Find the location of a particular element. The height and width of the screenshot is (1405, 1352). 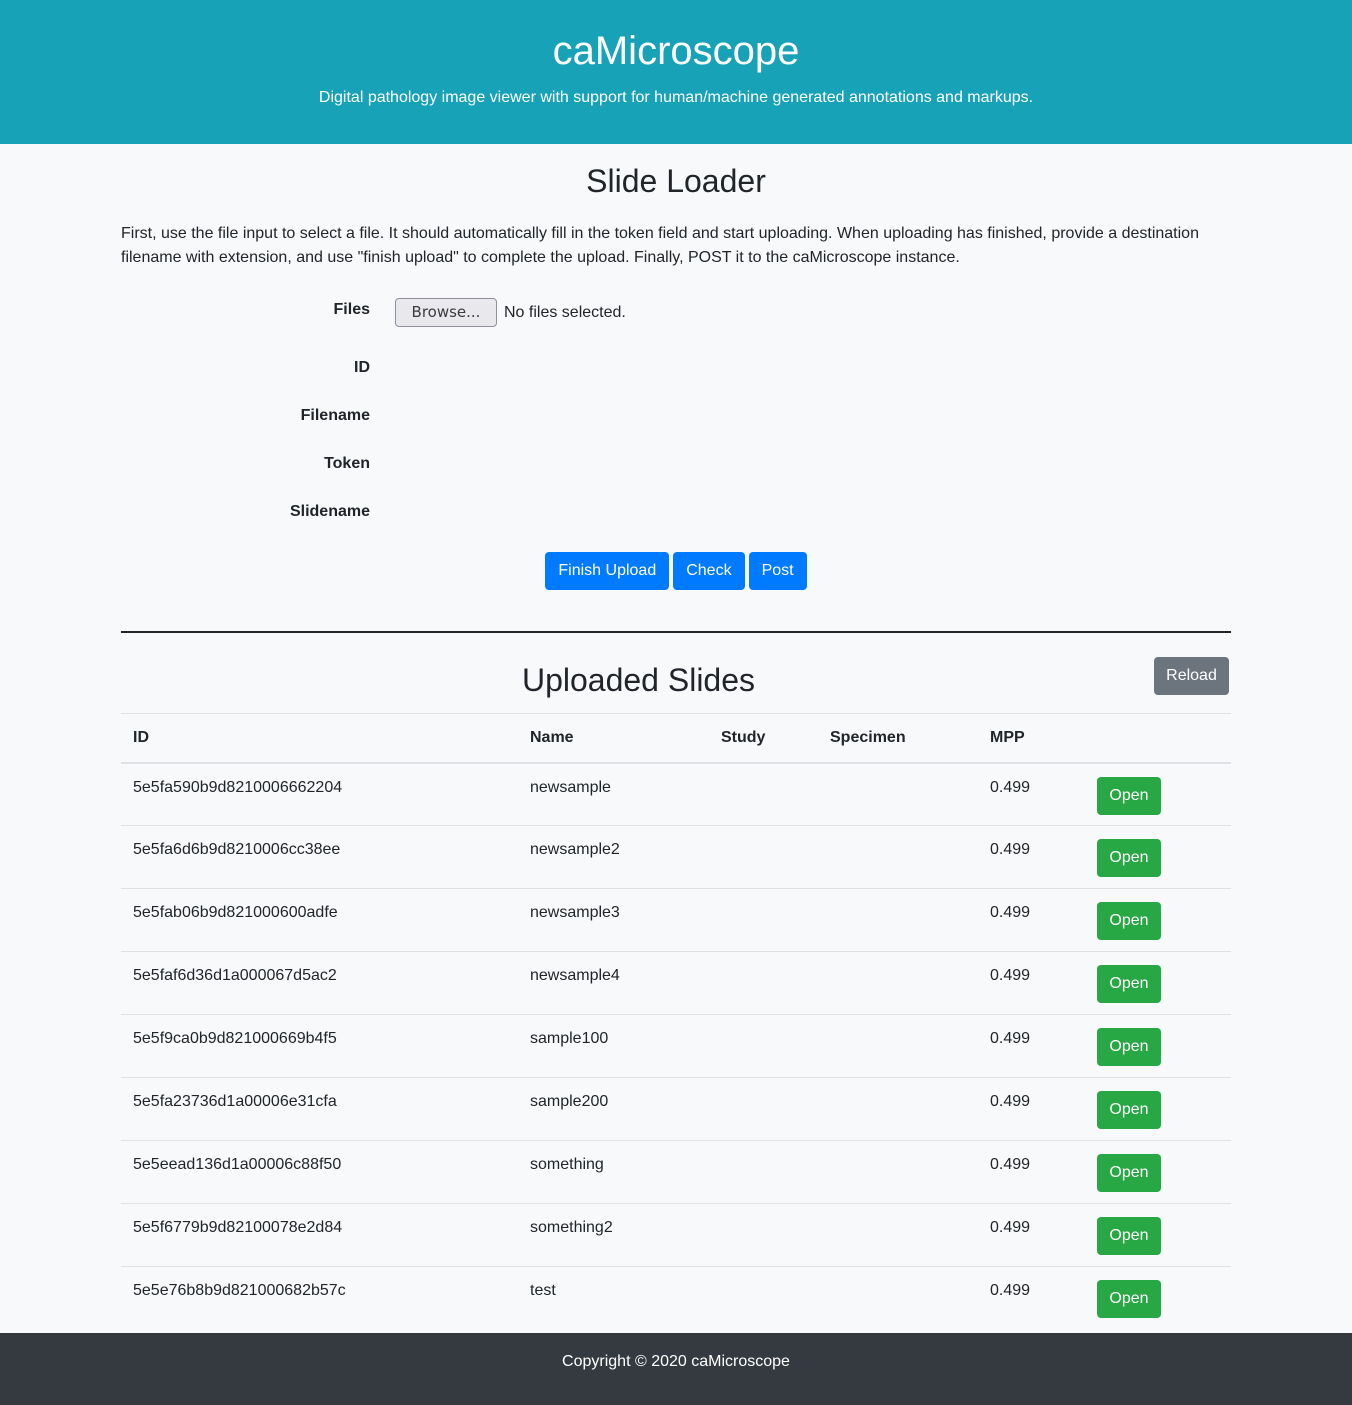

post-button: Post is located at coordinates (777, 571).